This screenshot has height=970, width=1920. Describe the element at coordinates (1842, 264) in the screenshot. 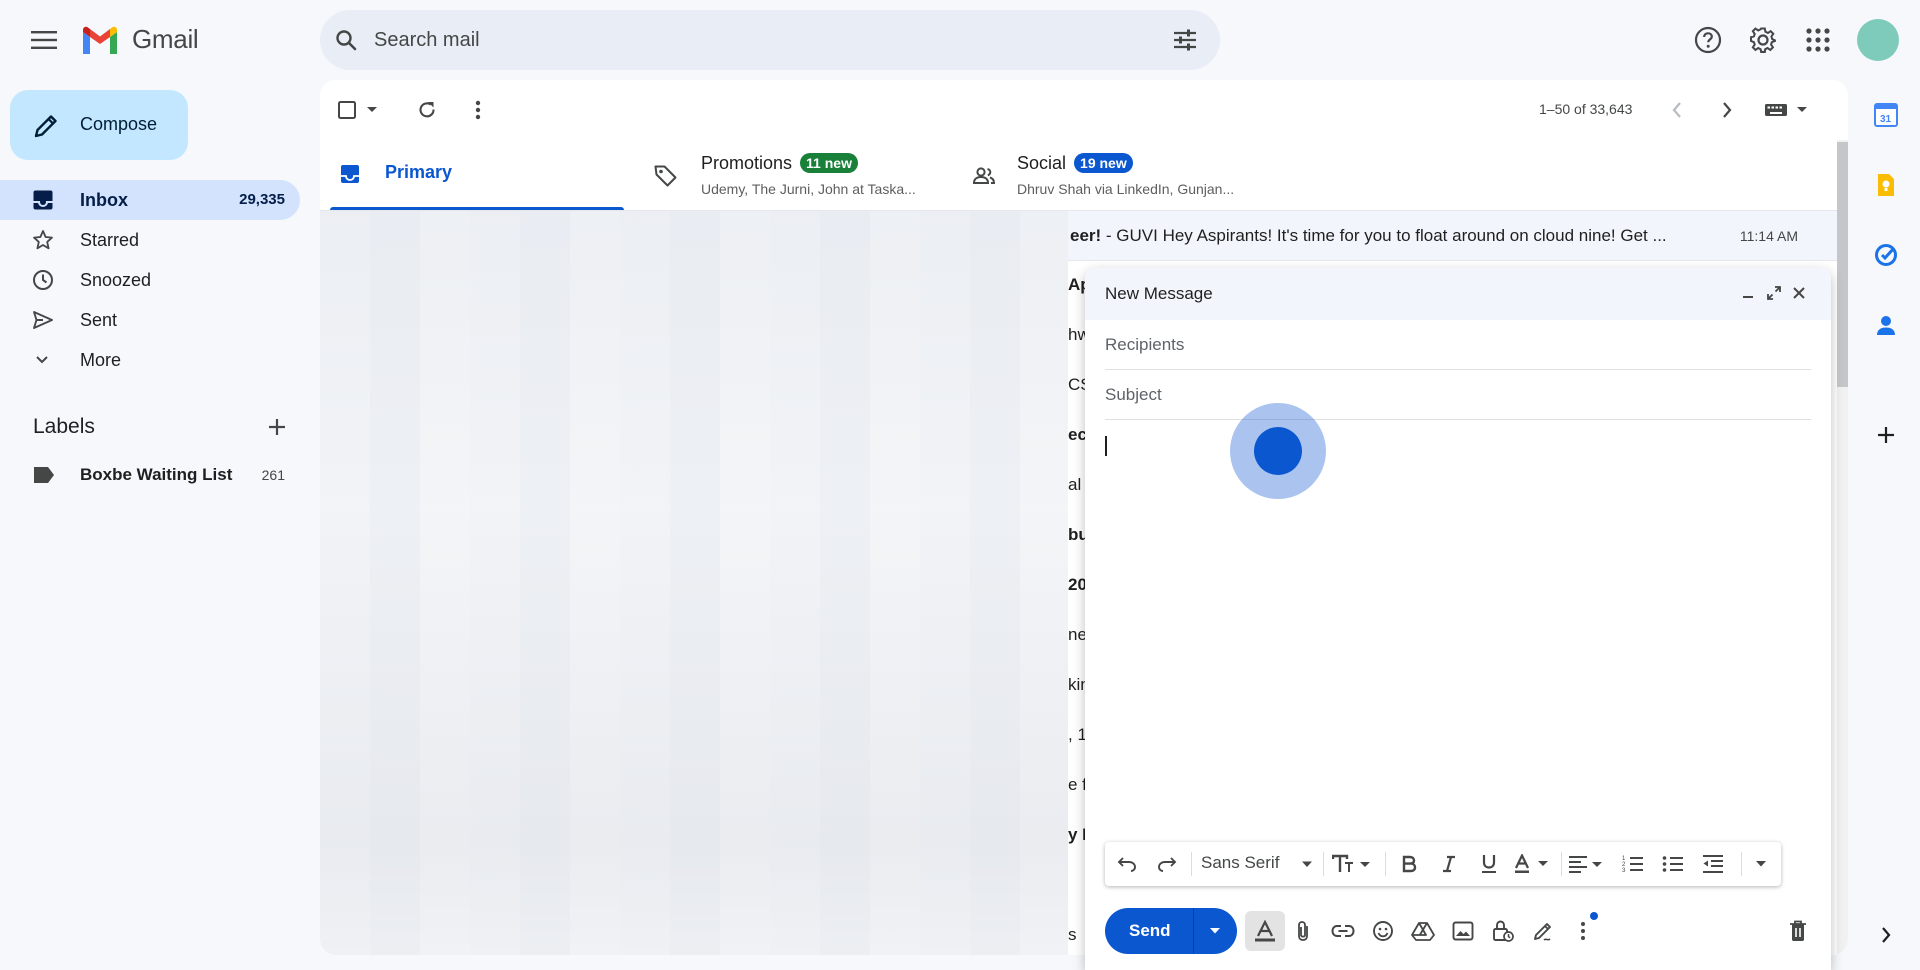

I see `scrollbar-thumb` at that location.